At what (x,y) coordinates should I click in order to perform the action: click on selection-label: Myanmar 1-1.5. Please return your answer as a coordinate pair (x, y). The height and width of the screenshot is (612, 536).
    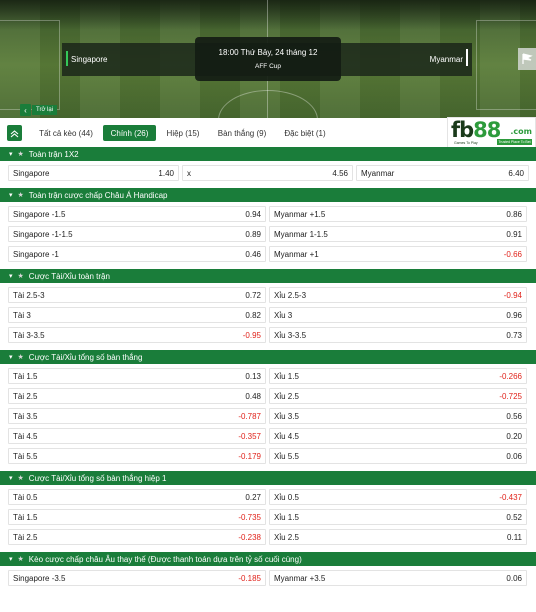
    Looking at the image, I should click on (301, 234).